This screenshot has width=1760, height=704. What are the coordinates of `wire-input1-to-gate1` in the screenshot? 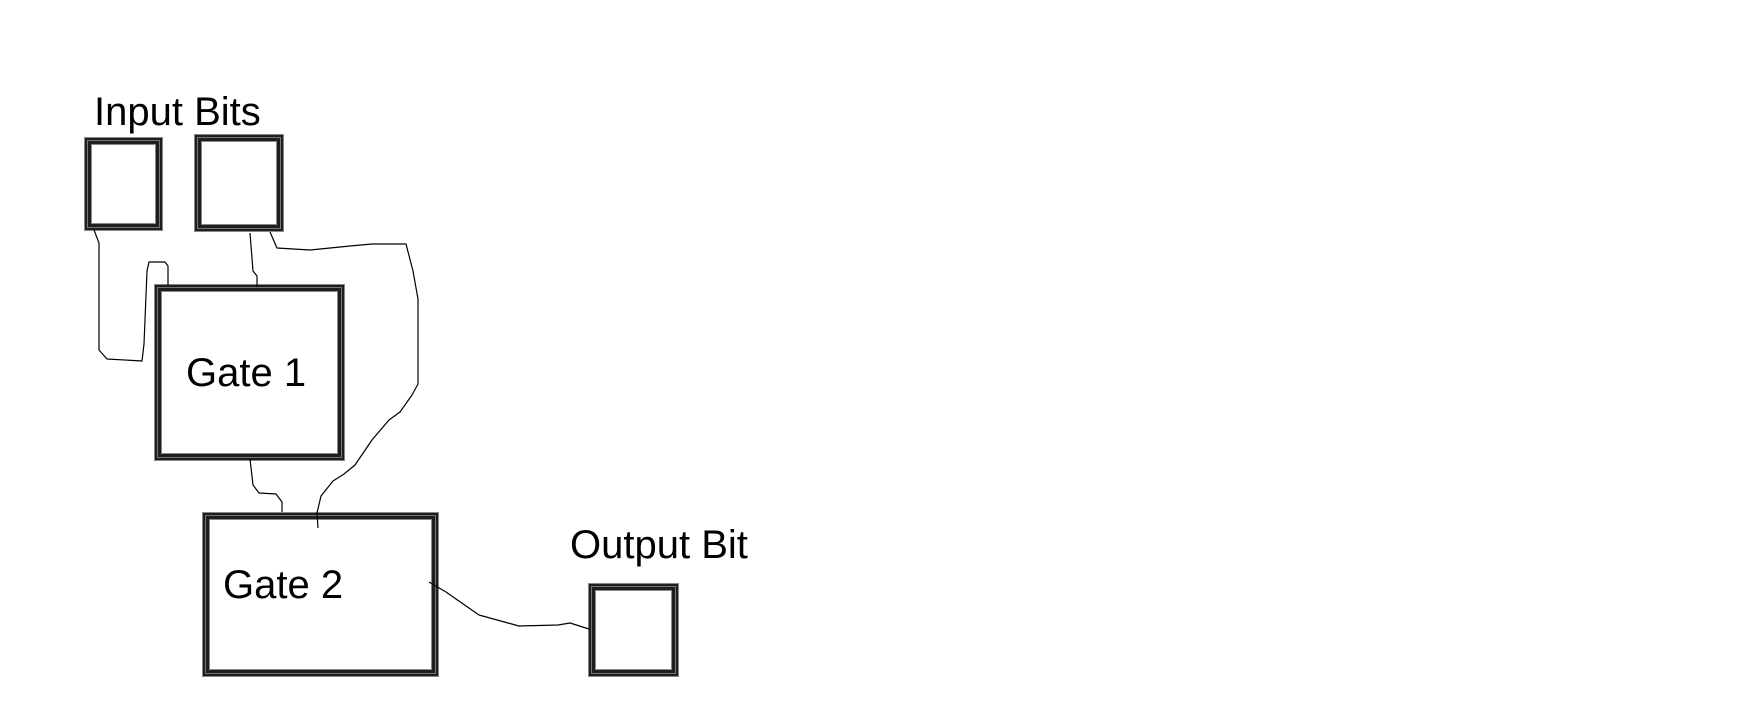 It's located at (131, 295).